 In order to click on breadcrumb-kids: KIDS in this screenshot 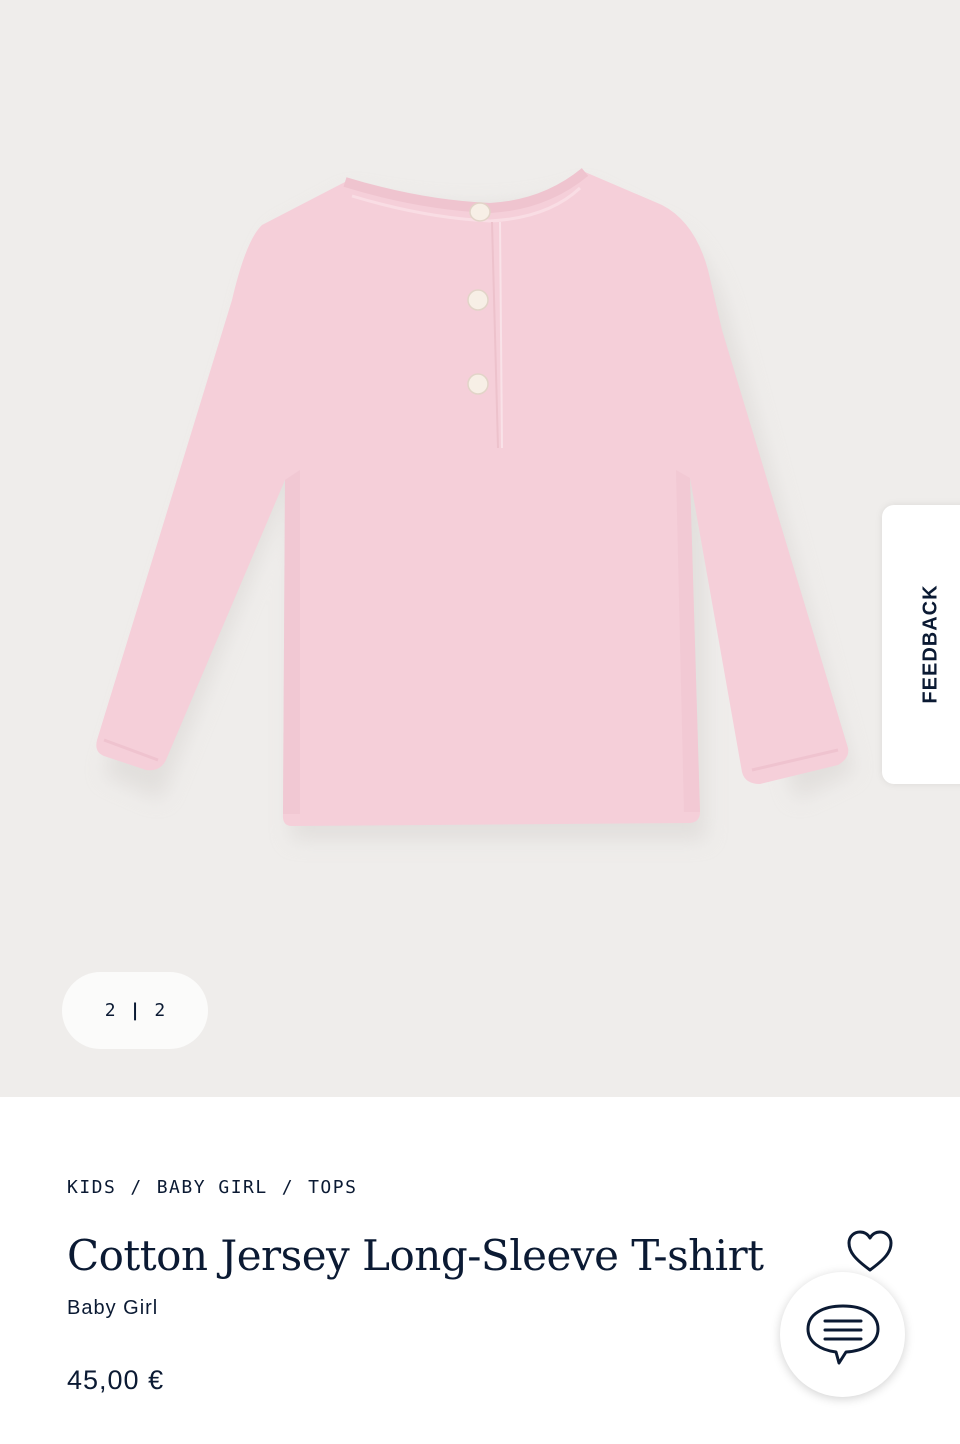, I will do `click(91, 1187)`.